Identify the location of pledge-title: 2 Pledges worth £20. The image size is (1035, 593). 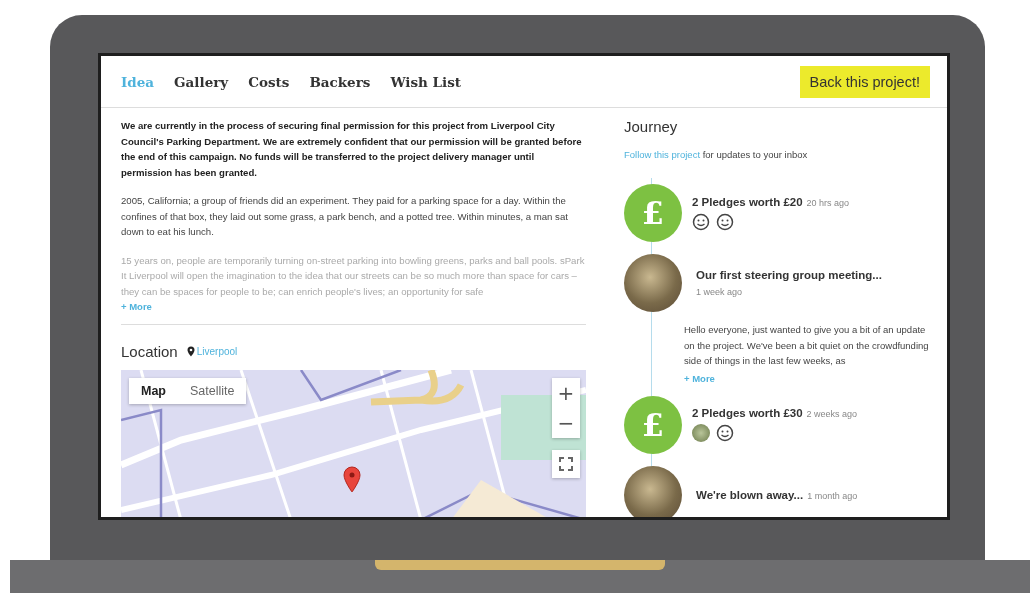
(747, 201).